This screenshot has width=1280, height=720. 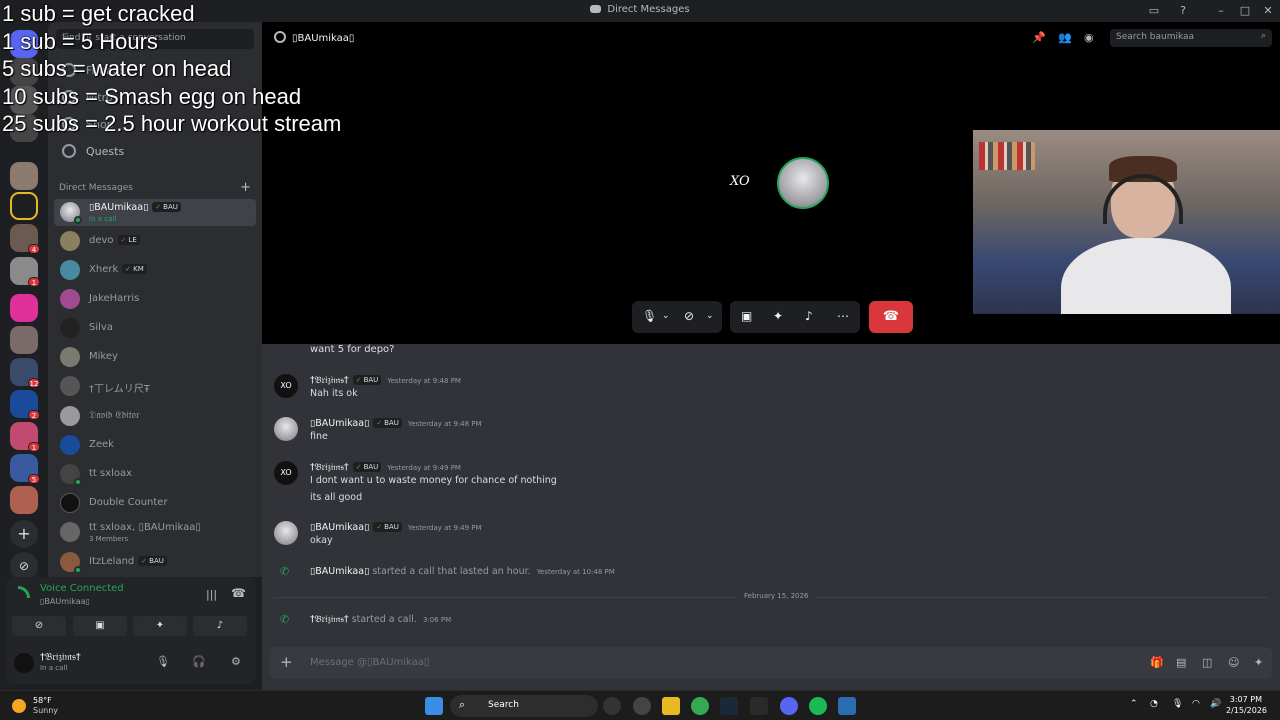 What do you see at coordinates (24, 534) in the screenshot?
I see `add-server-icon: +` at bounding box center [24, 534].